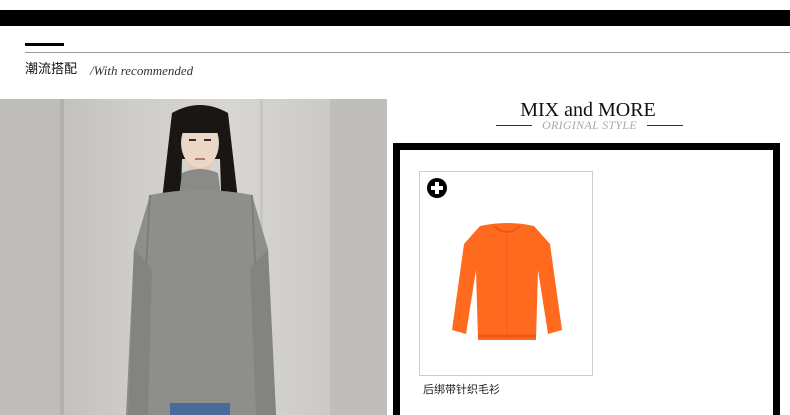 The width and height of the screenshot is (790, 415). I want to click on product-card, so click(506, 273).